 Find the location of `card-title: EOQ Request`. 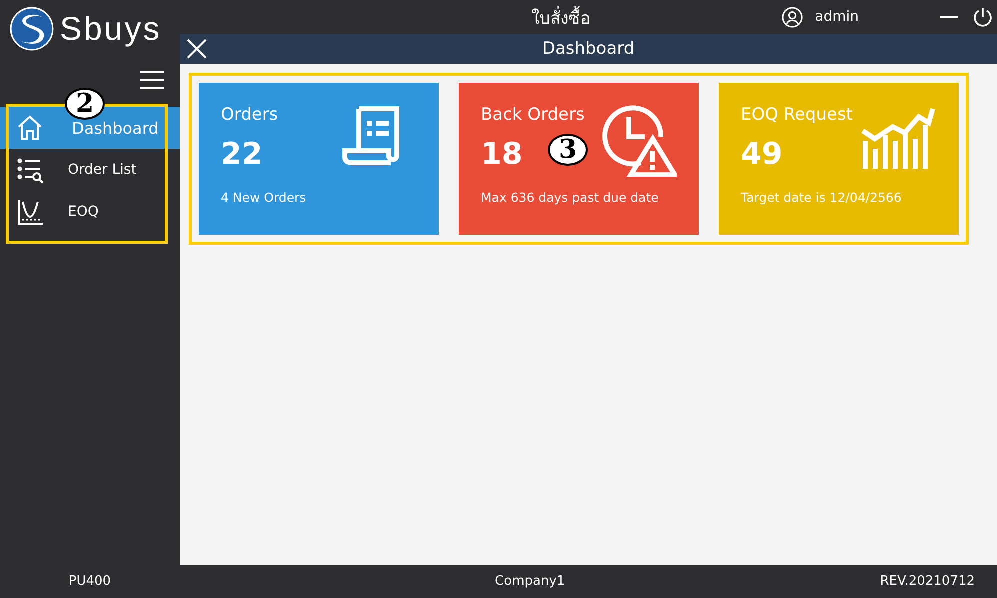

card-title: EOQ Request is located at coordinates (797, 115).